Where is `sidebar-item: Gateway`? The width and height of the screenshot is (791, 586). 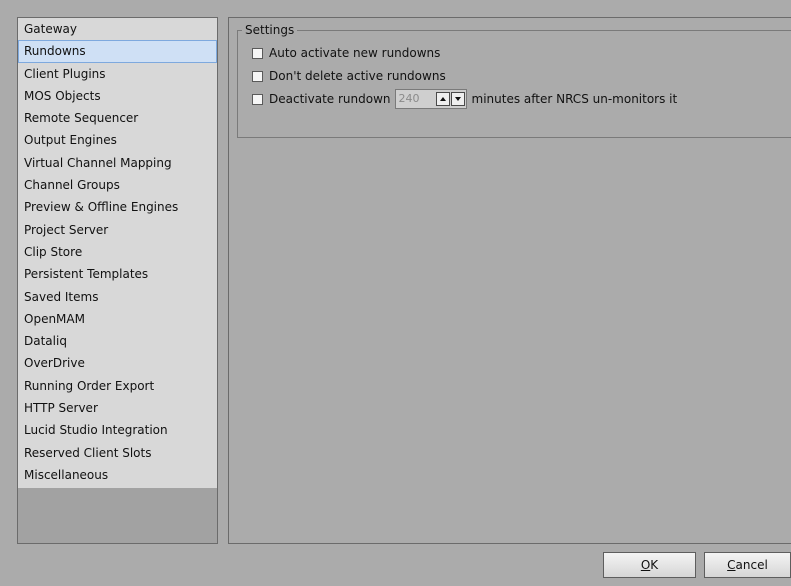
sidebar-item: Gateway is located at coordinates (117, 29).